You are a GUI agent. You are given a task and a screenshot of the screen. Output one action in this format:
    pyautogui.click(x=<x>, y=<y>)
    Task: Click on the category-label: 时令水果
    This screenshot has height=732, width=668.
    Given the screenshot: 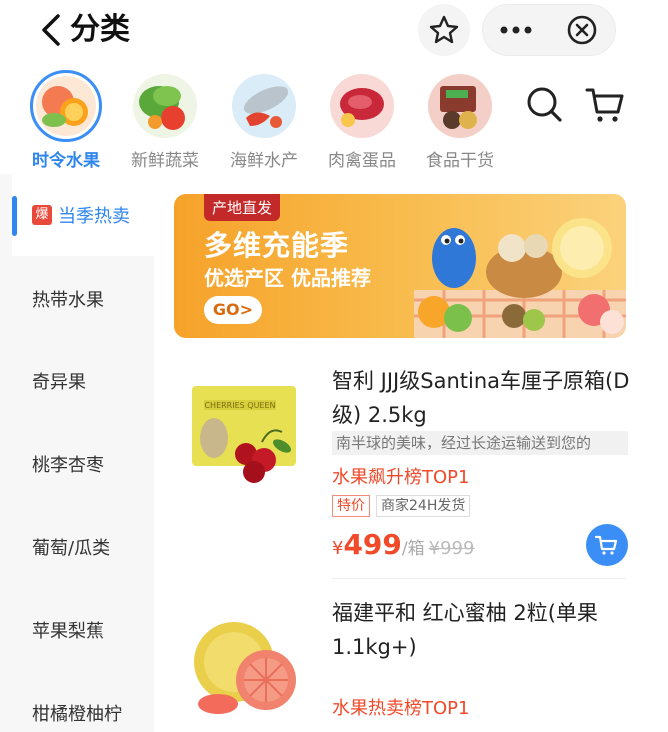 What is the action you would take?
    pyautogui.click(x=66, y=161)
    